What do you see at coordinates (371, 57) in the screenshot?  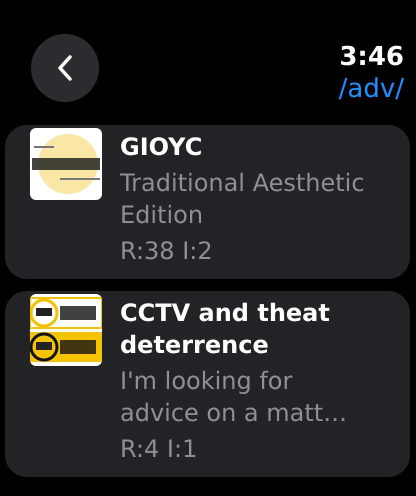 I see `clock-time: 3:46` at bounding box center [371, 57].